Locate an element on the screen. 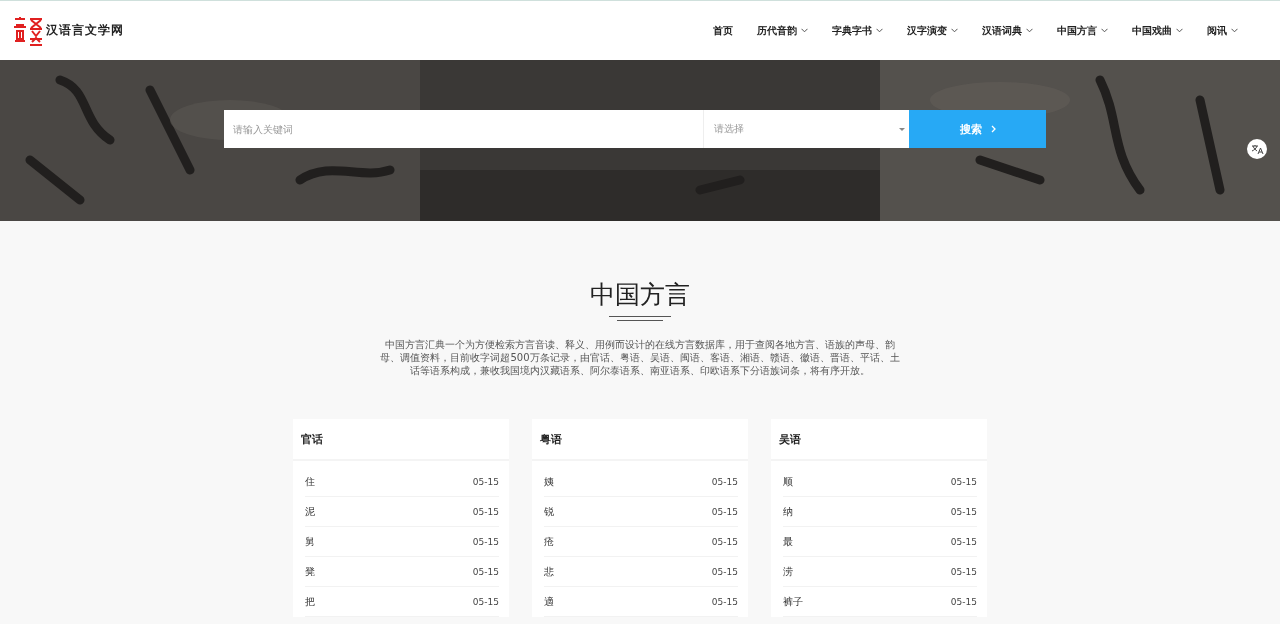 This screenshot has height=624, width=1280. entry-link: 舅 is located at coordinates (310, 541).